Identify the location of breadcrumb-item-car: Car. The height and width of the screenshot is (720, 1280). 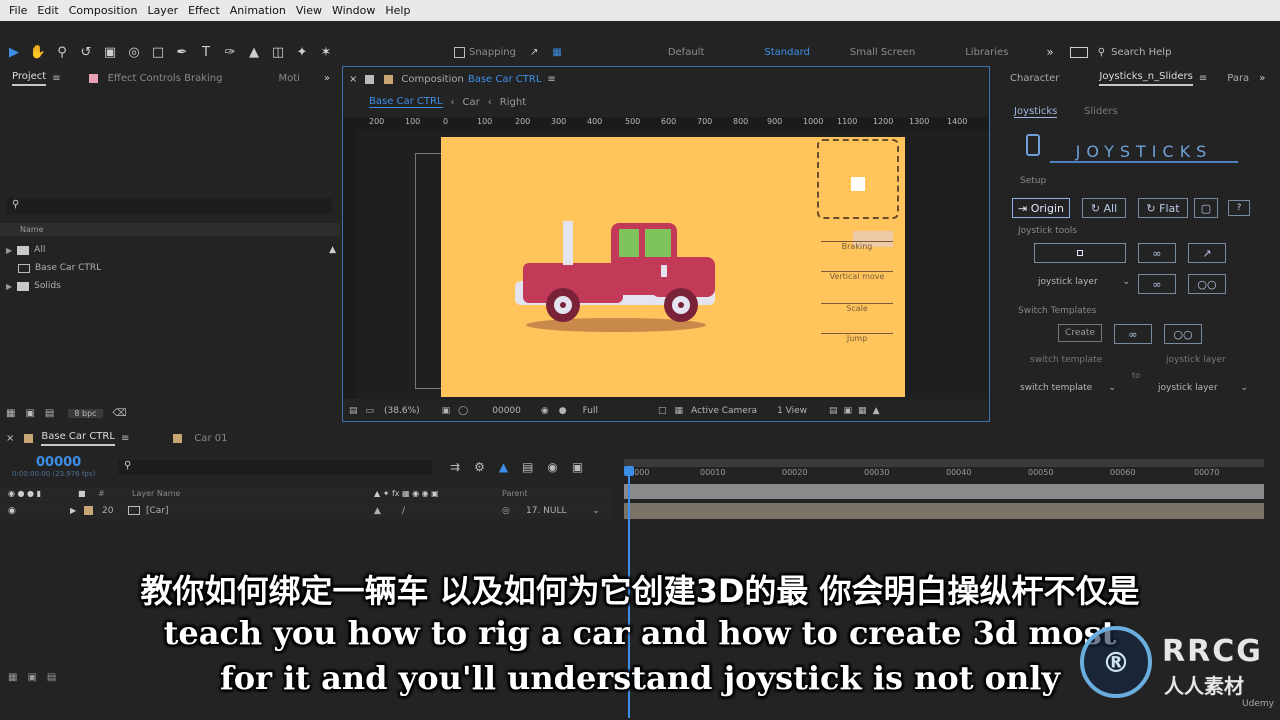
(471, 102).